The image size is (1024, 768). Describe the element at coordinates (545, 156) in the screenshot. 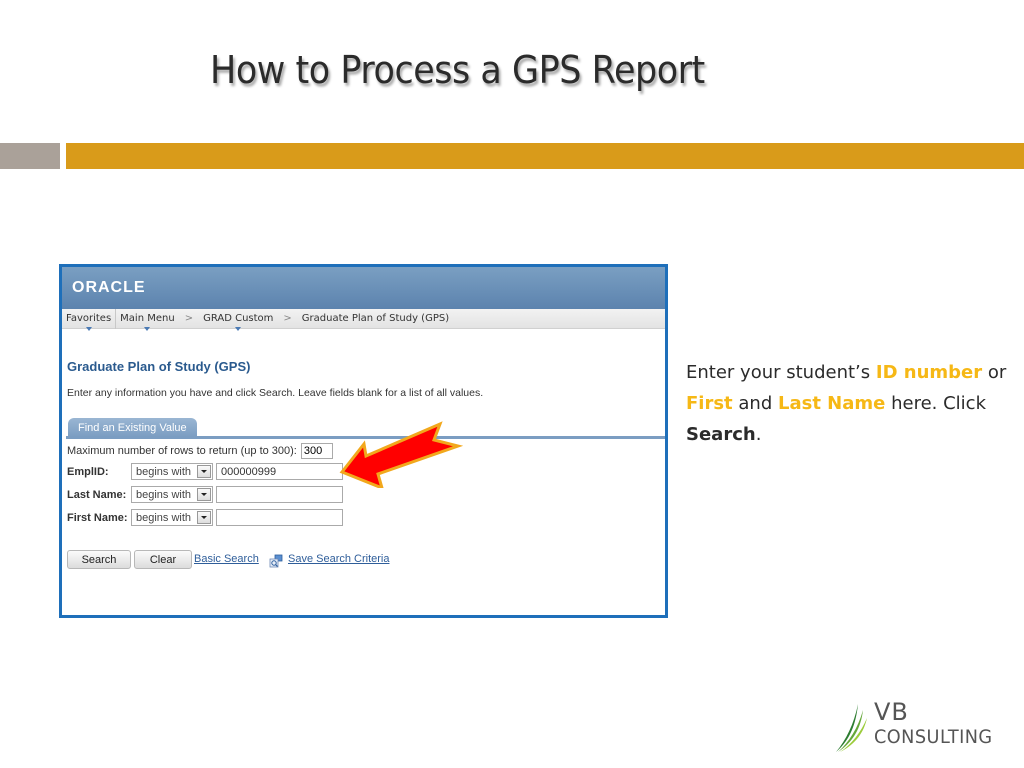

I see `decorative-bar-gold` at that location.